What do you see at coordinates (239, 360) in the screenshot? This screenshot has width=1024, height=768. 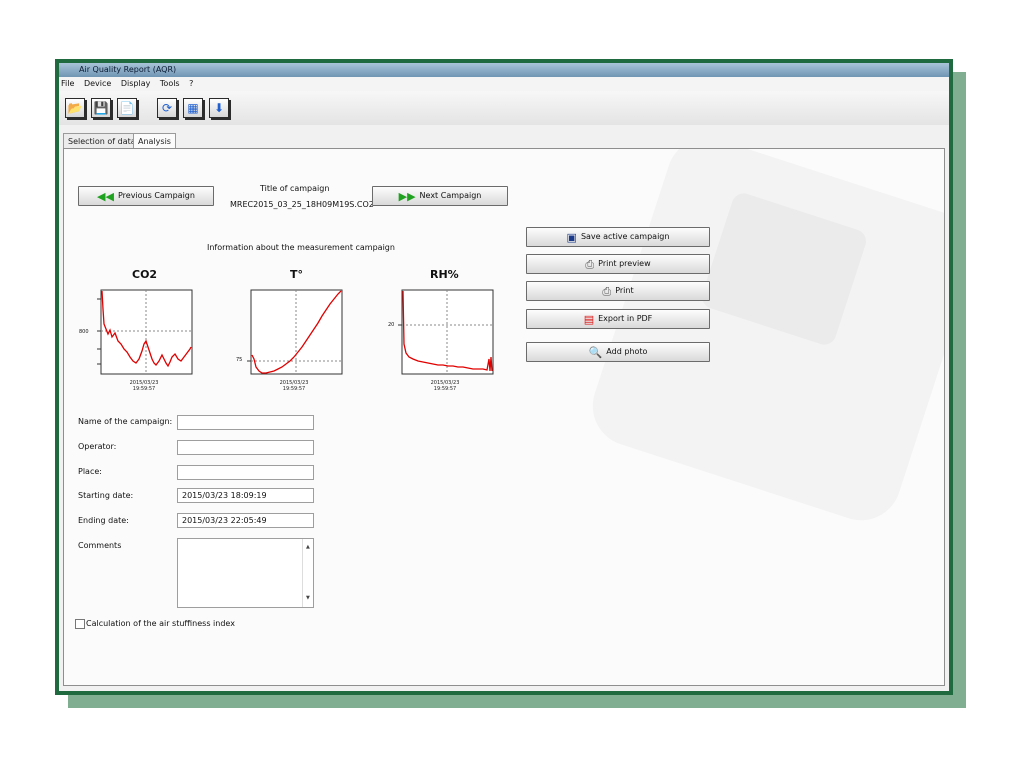 I see `temperature-ytick: 75` at bounding box center [239, 360].